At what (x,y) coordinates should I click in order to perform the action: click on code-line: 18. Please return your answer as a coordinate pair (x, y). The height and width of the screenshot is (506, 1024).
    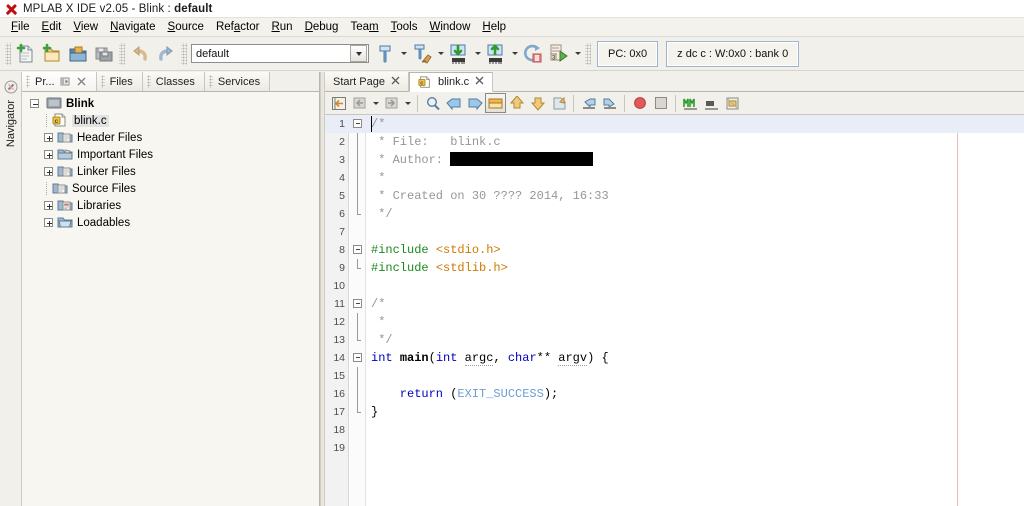
    Looking at the image, I should click on (674, 430).